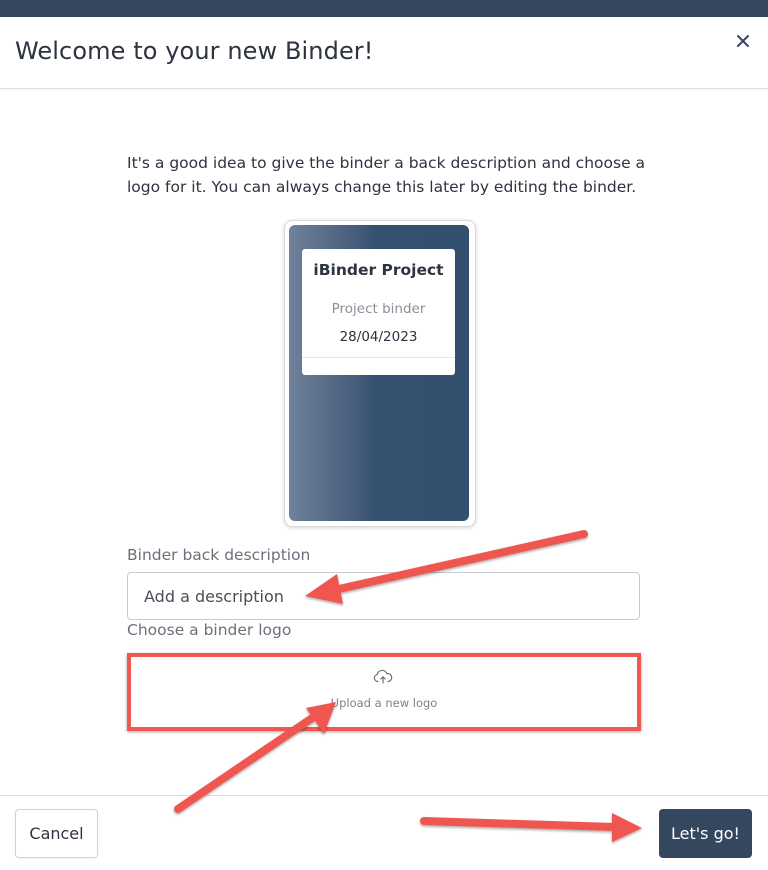 The image size is (768, 870). I want to click on binder-label-date: 28/04/2023, so click(378, 337).